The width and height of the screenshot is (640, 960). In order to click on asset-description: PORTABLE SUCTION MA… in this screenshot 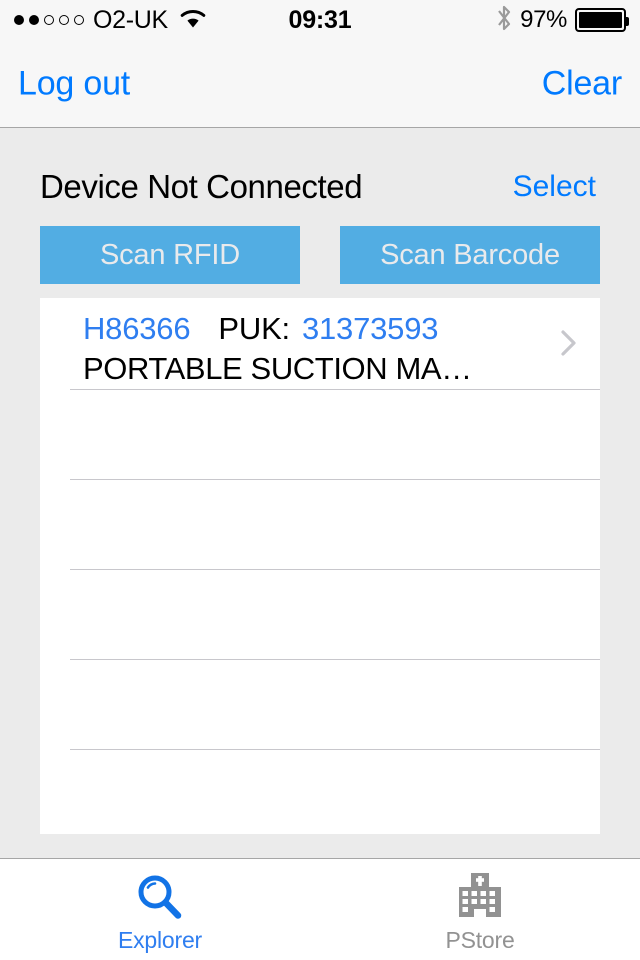, I will do `click(277, 369)`.